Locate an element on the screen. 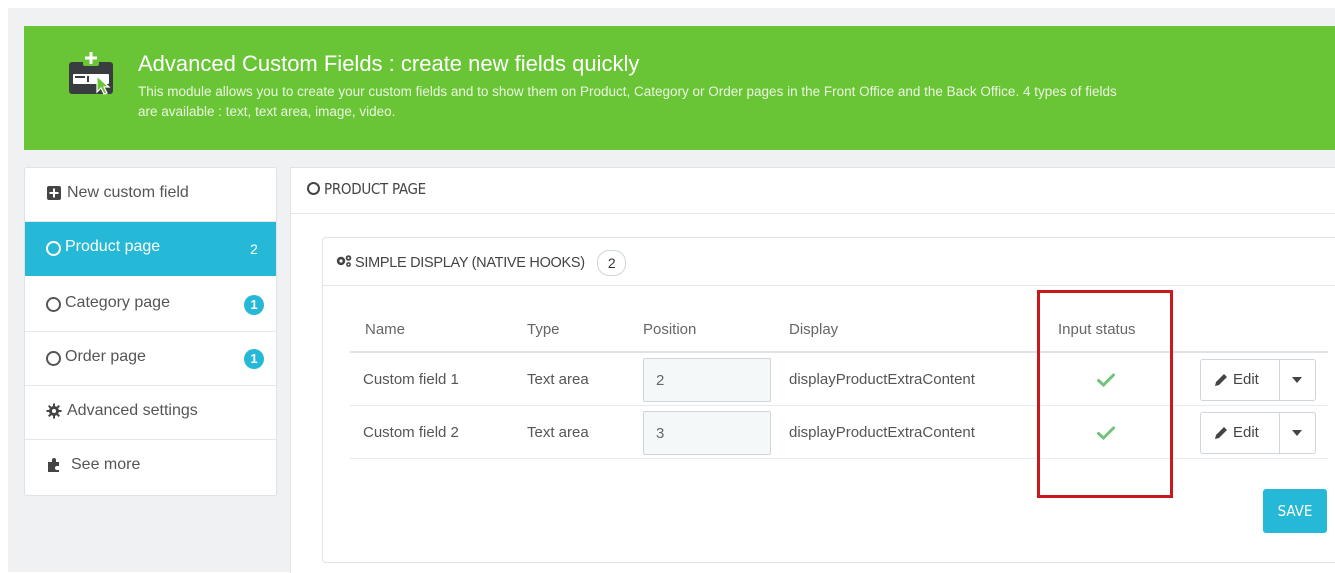 The height and width of the screenshot is (573, 1335). panel-heading: PRODUCT PAGE is located at coordinates (366, 189).